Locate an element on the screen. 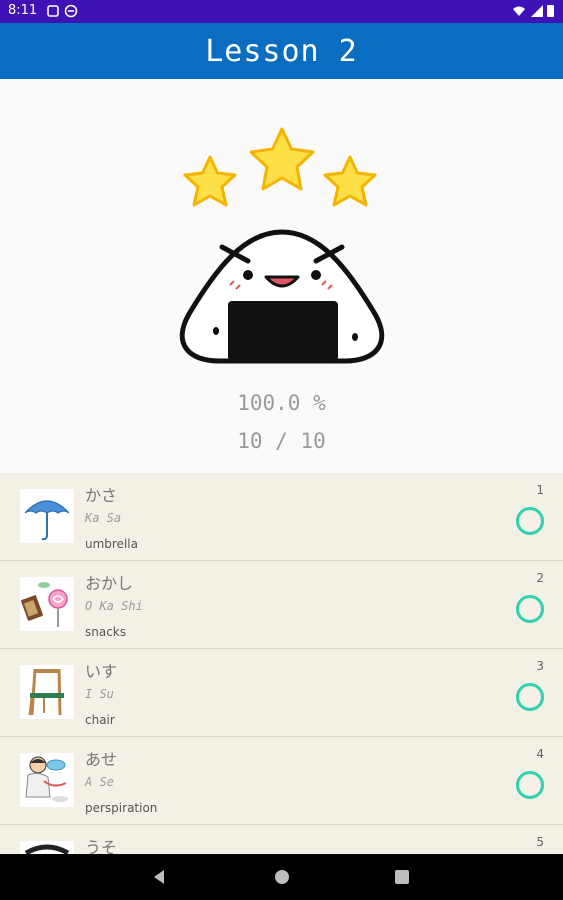  wifi-icon is located at coordinates (519, 11).